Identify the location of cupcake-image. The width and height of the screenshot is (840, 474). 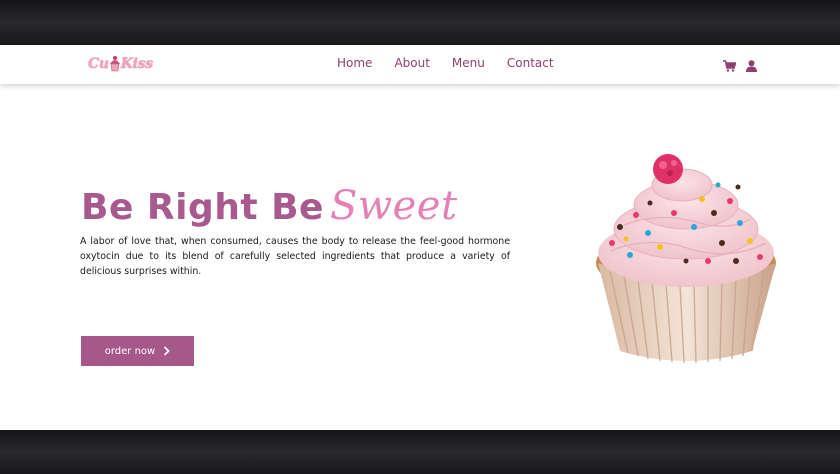
(686, 259).